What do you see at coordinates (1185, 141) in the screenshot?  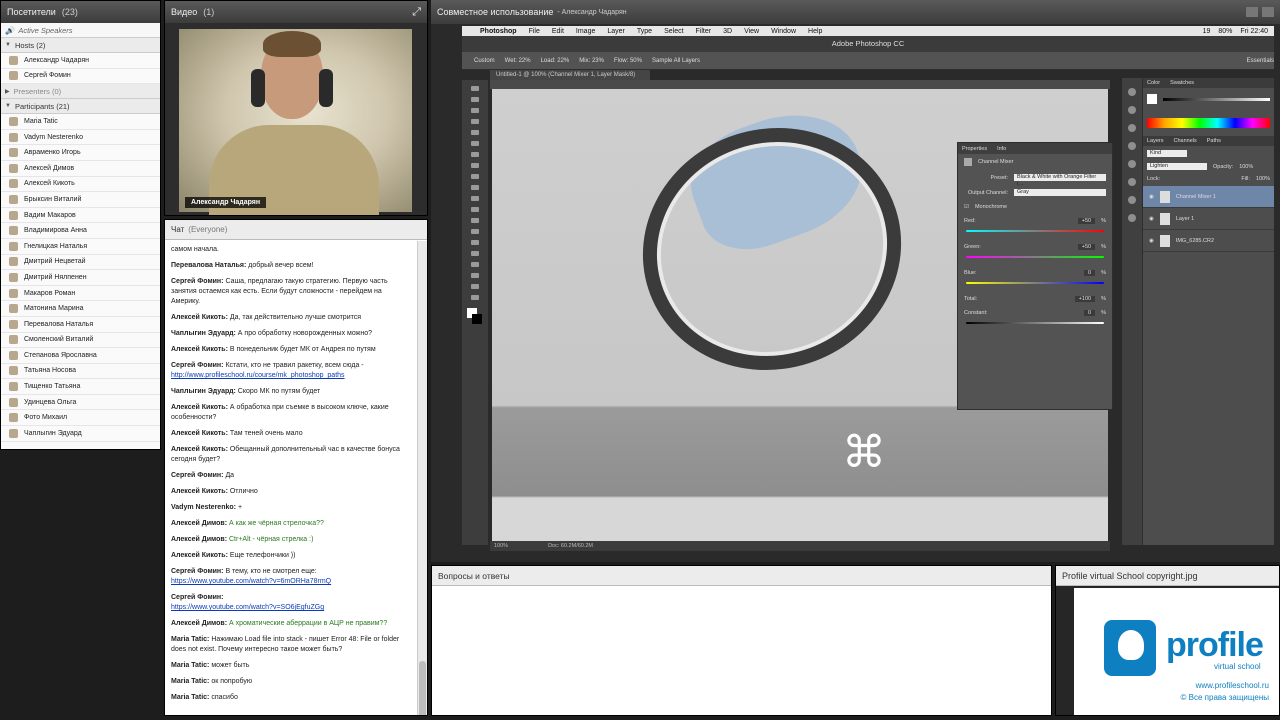 I see `layers-tab: Channels` at bounding box center [1185, 141].